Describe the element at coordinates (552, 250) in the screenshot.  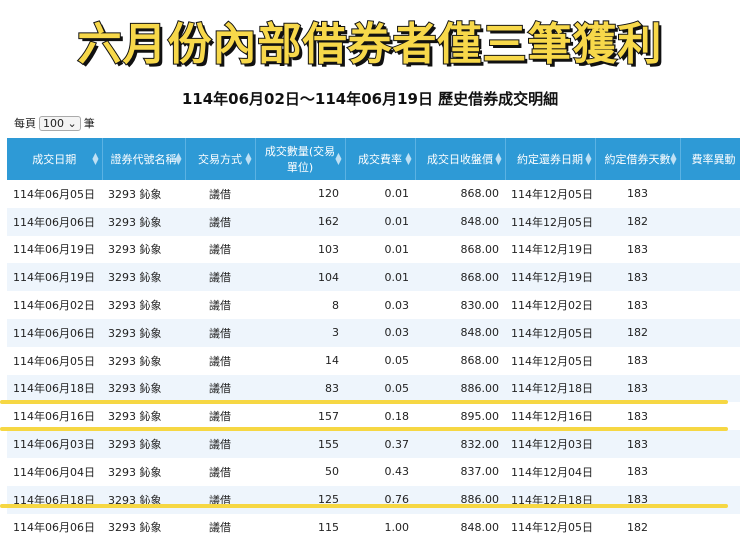
I see `table-cell: 114年12月19日` at that location.